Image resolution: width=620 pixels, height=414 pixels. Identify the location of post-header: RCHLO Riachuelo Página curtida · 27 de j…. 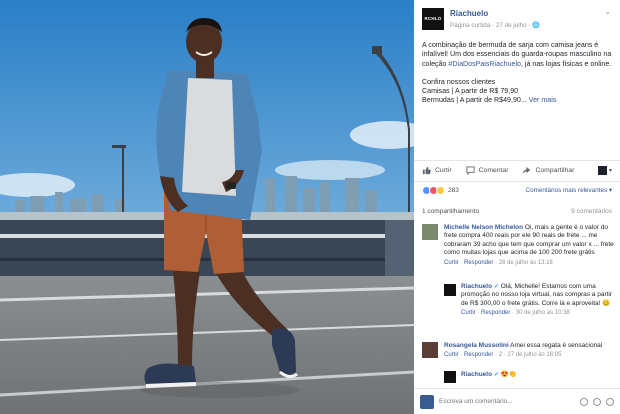
(517, 18).